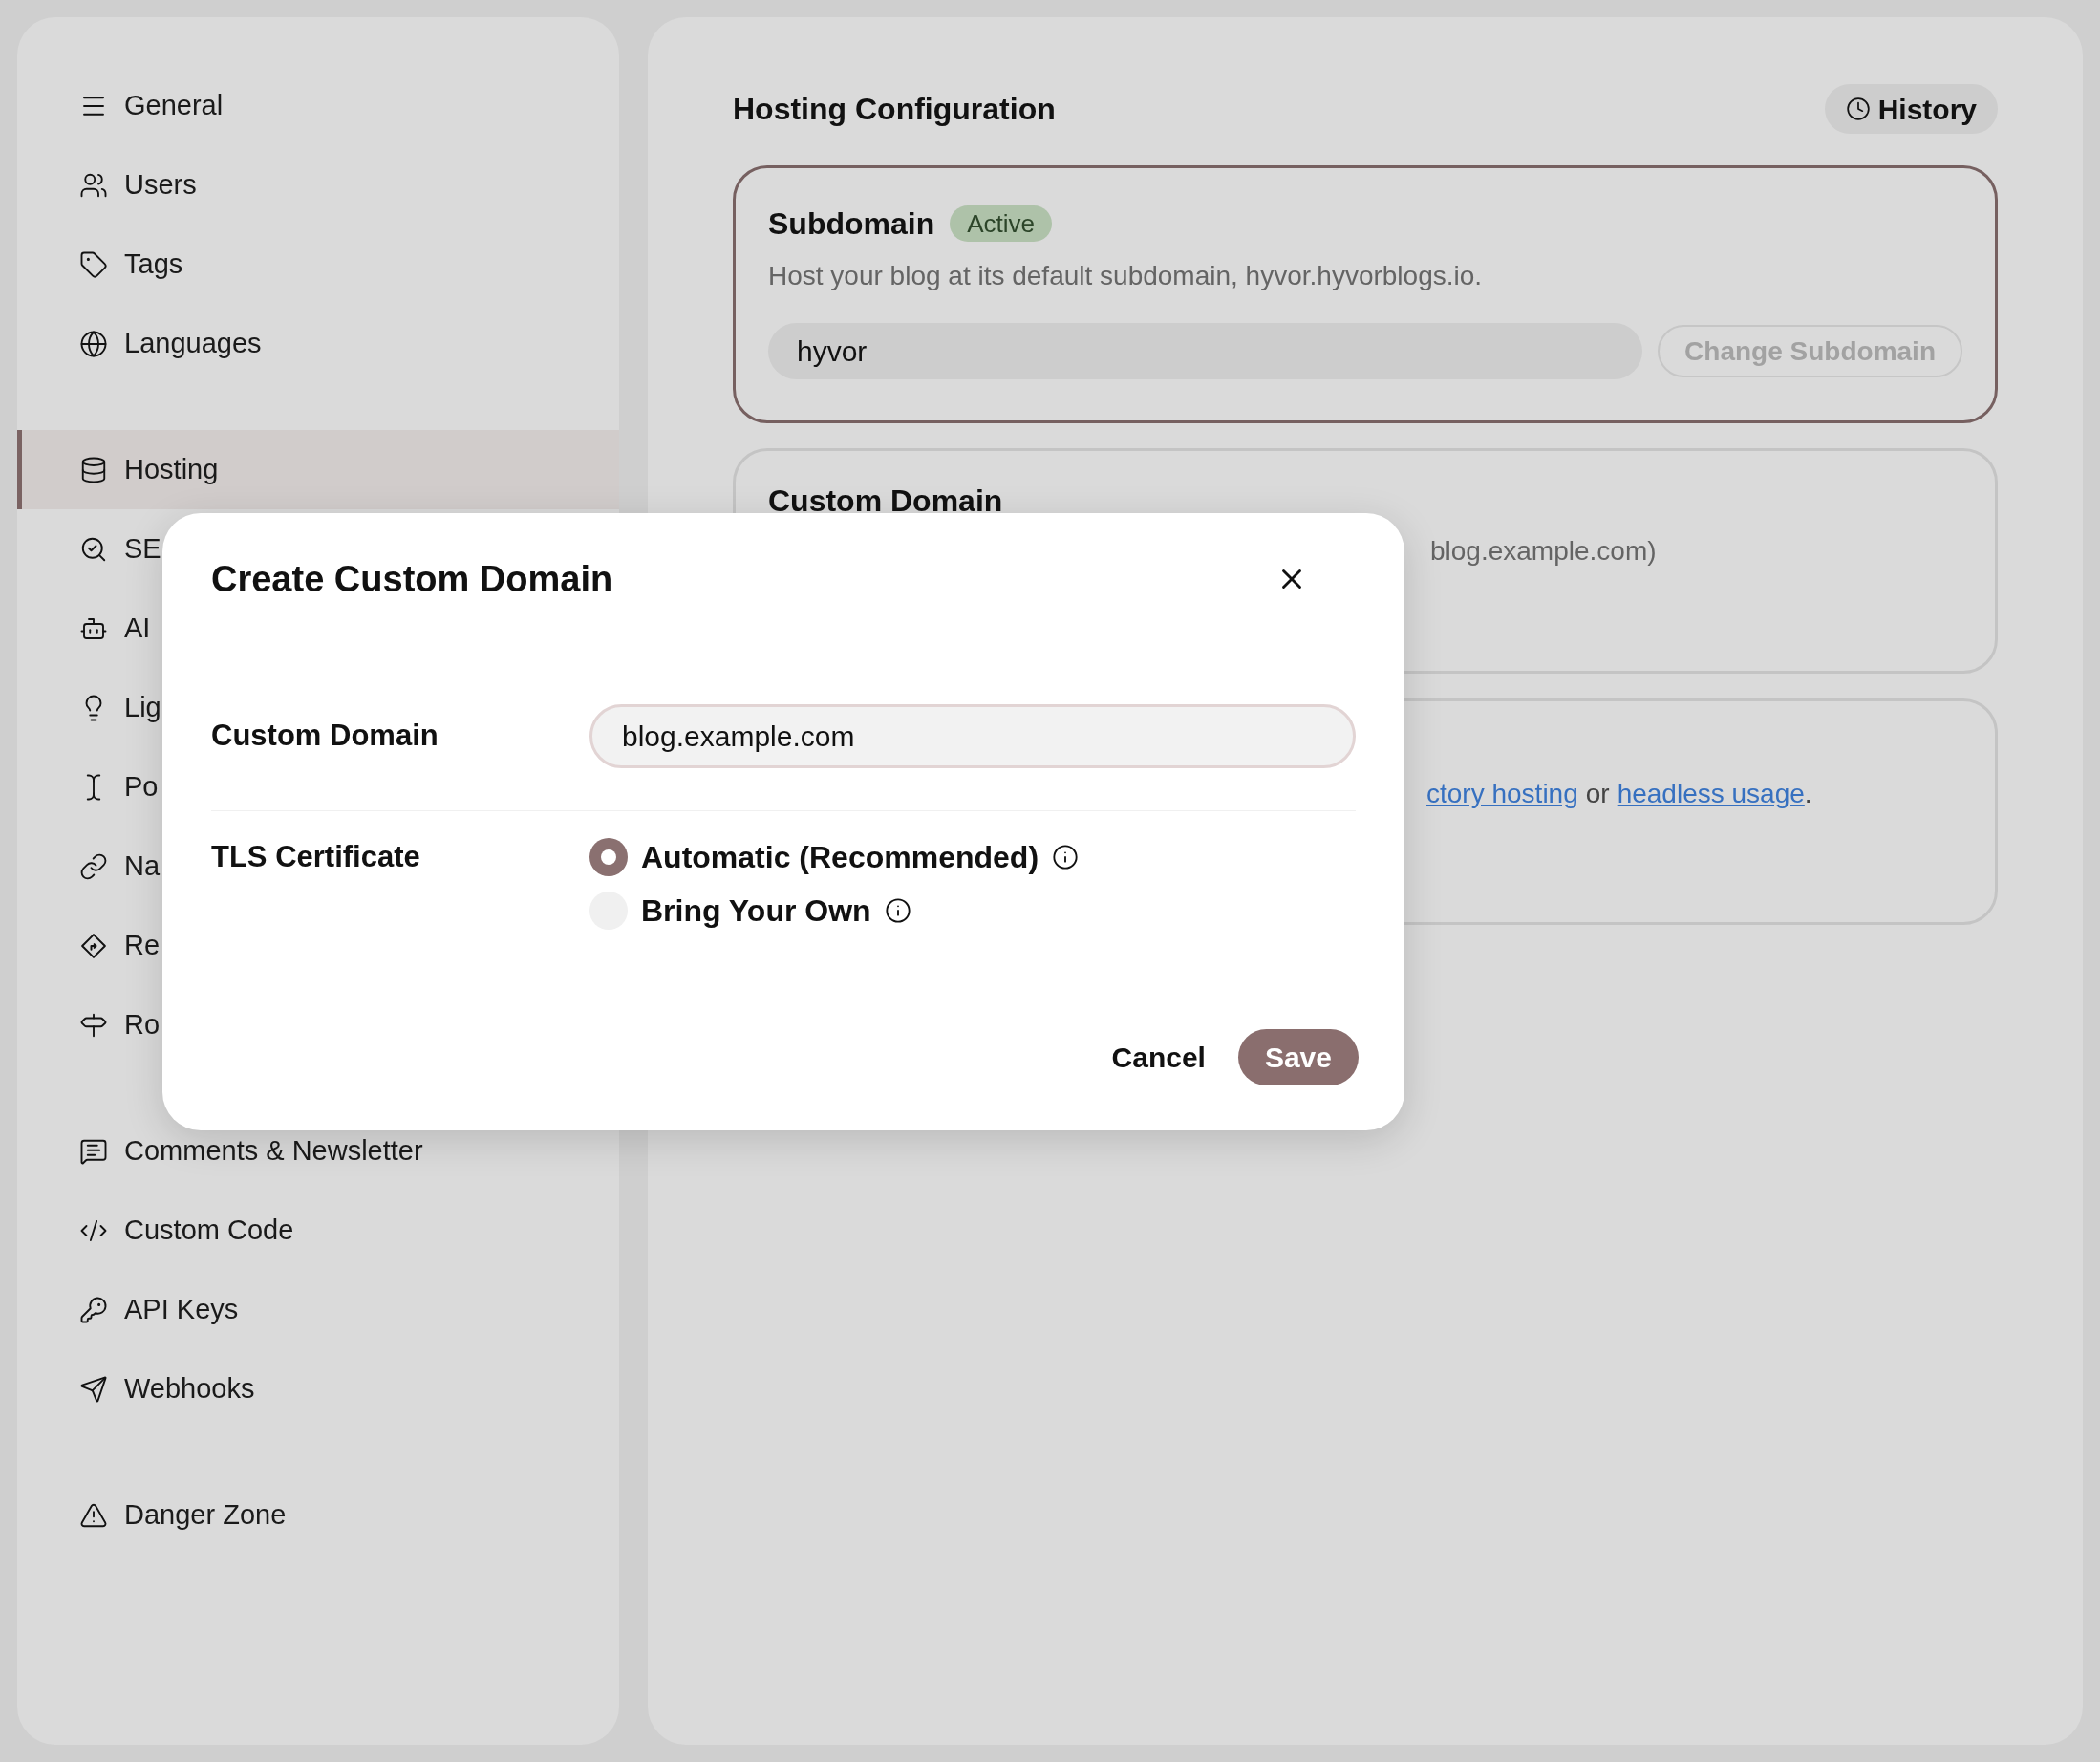  Describe the element at coordinates (1126, 276) in the screenshot. I see `card-description: Host your blog at its default subdomain, hyvor.hyvorblogs.io.` at that location.